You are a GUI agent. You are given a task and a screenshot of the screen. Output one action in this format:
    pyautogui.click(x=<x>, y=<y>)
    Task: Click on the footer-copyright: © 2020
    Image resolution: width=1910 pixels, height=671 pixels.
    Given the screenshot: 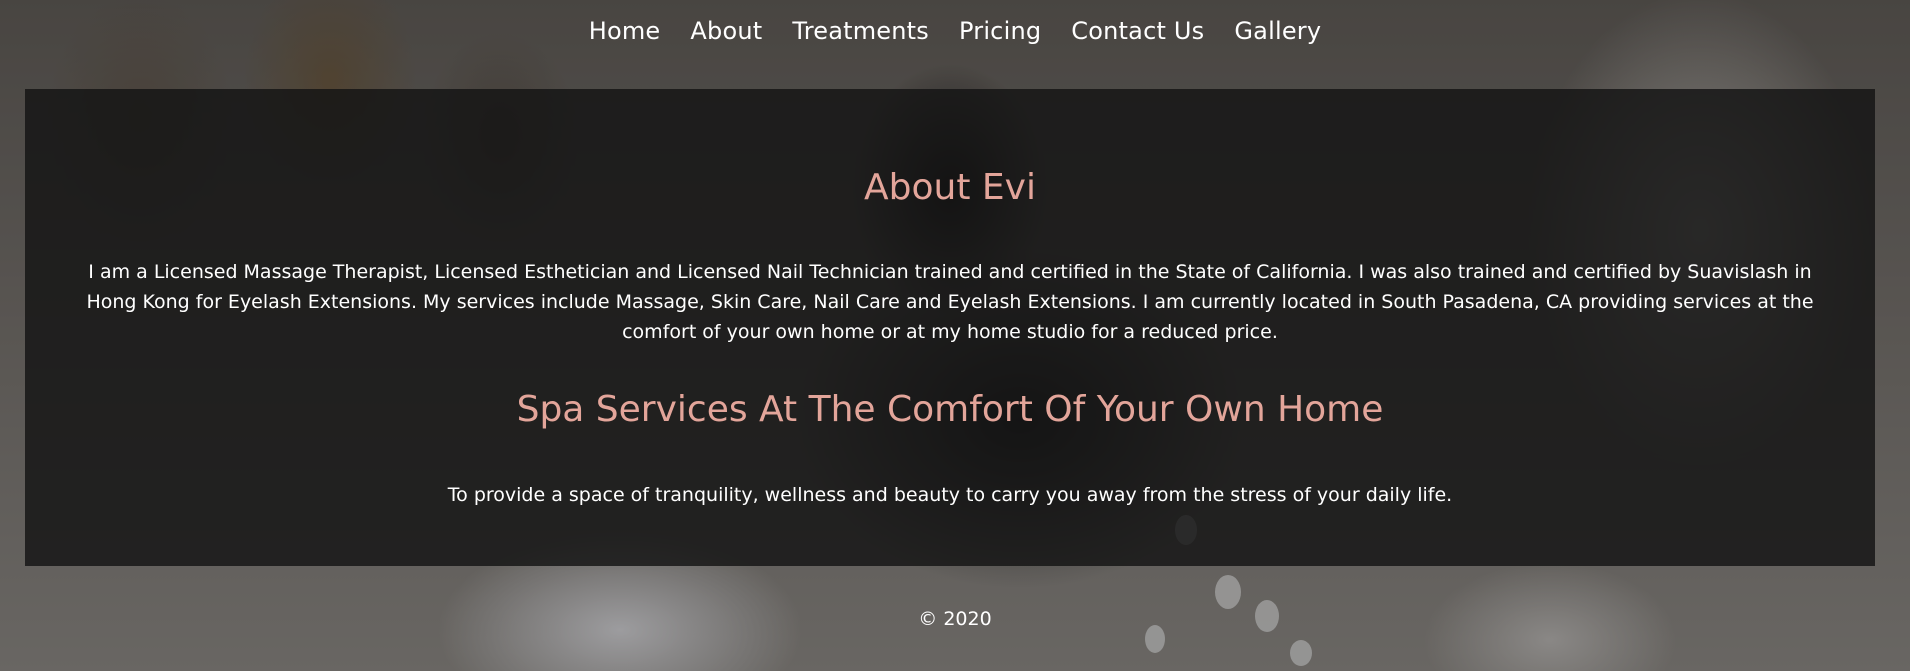 What is the action you would take?
    pyautogui.click(x=955, y=619)
    